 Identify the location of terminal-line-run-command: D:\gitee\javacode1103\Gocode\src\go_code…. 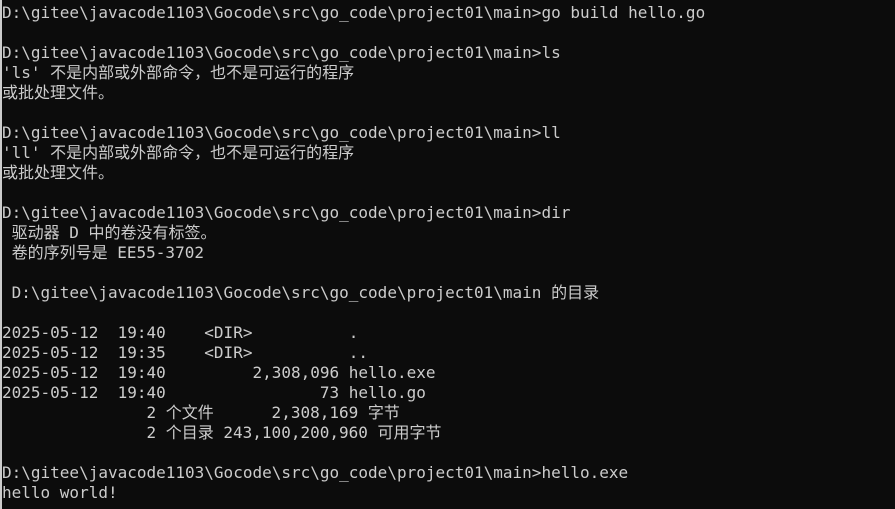
(315, 472).